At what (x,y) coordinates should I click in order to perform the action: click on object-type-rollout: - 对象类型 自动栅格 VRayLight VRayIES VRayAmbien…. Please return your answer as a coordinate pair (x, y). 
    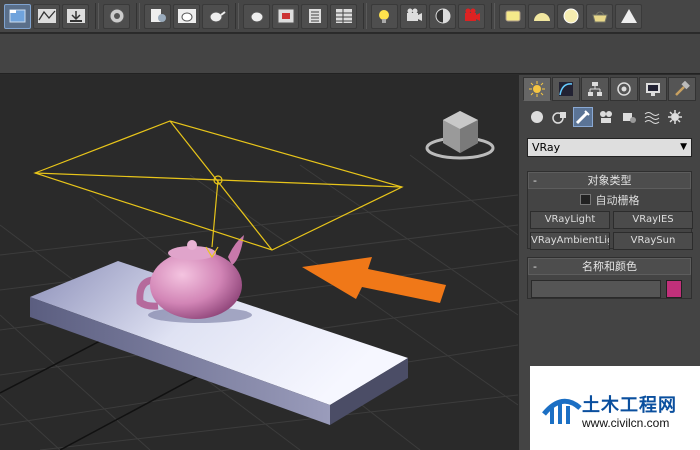
    Looking at the image, I should click on (610, 210).